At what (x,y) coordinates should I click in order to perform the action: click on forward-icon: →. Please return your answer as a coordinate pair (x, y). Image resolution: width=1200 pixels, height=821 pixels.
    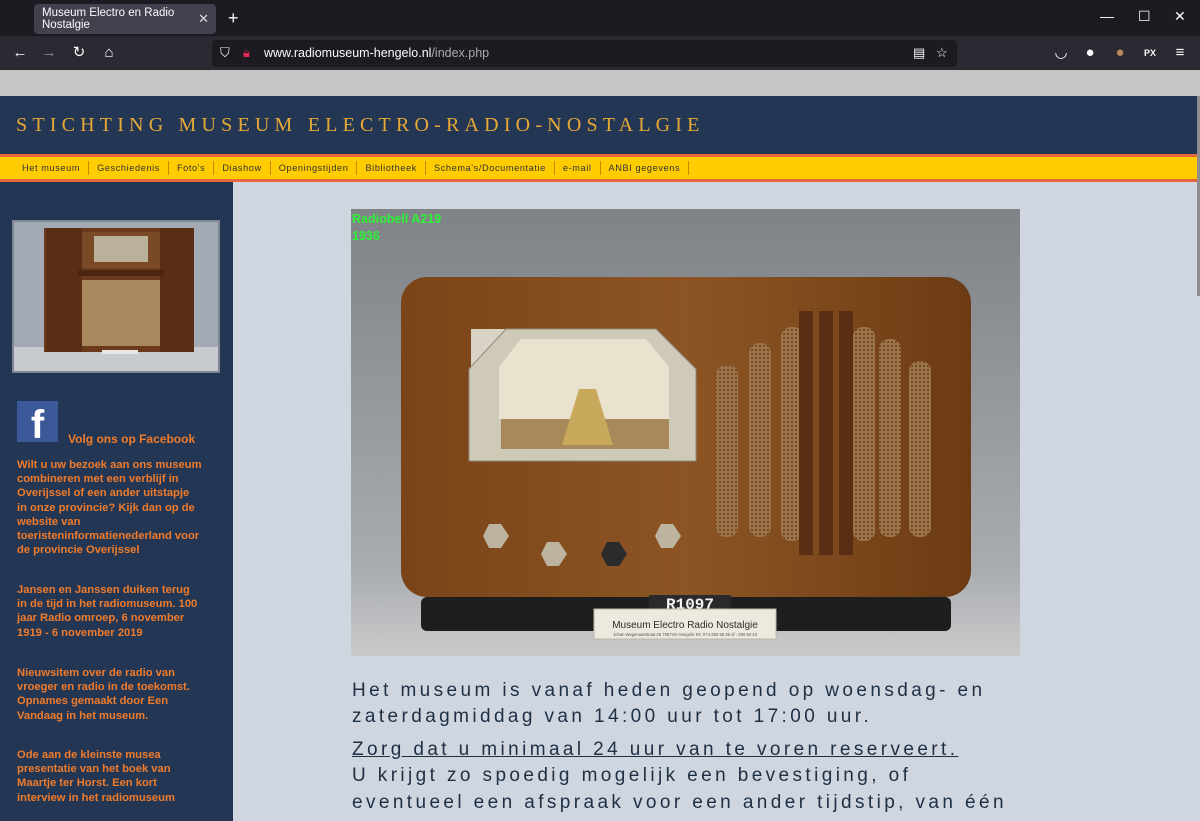
    Looking at the image, I should click on (49, 53).